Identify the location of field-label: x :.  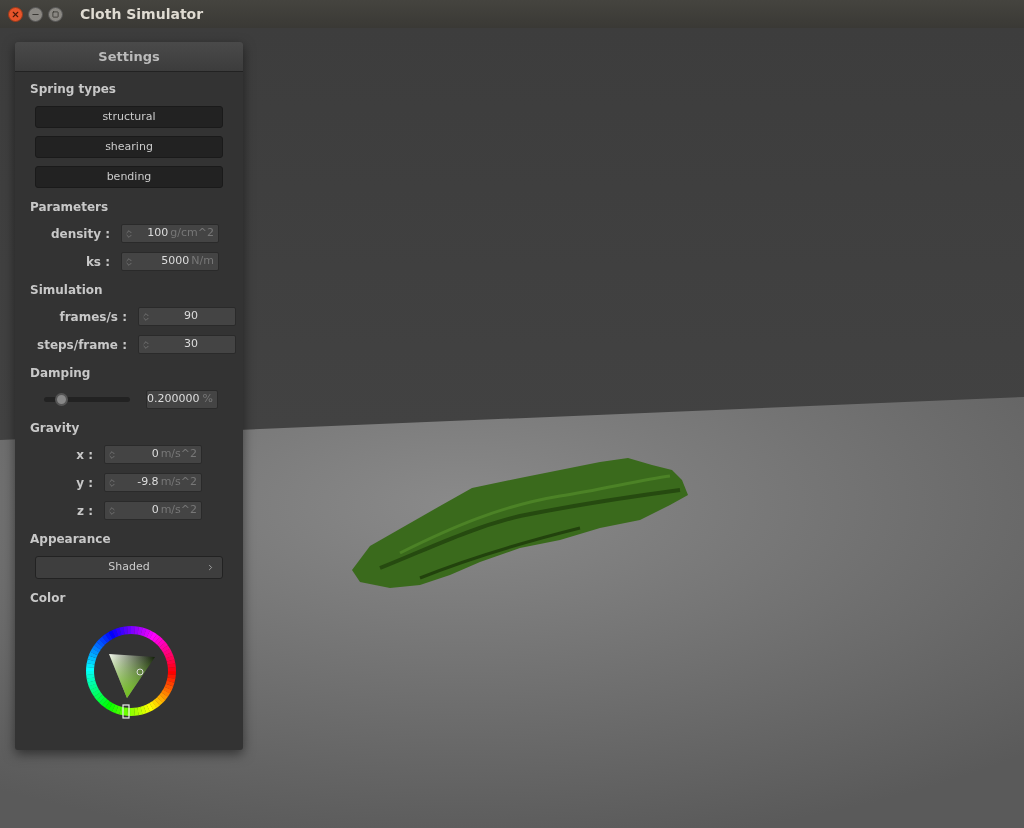
(84, 455).